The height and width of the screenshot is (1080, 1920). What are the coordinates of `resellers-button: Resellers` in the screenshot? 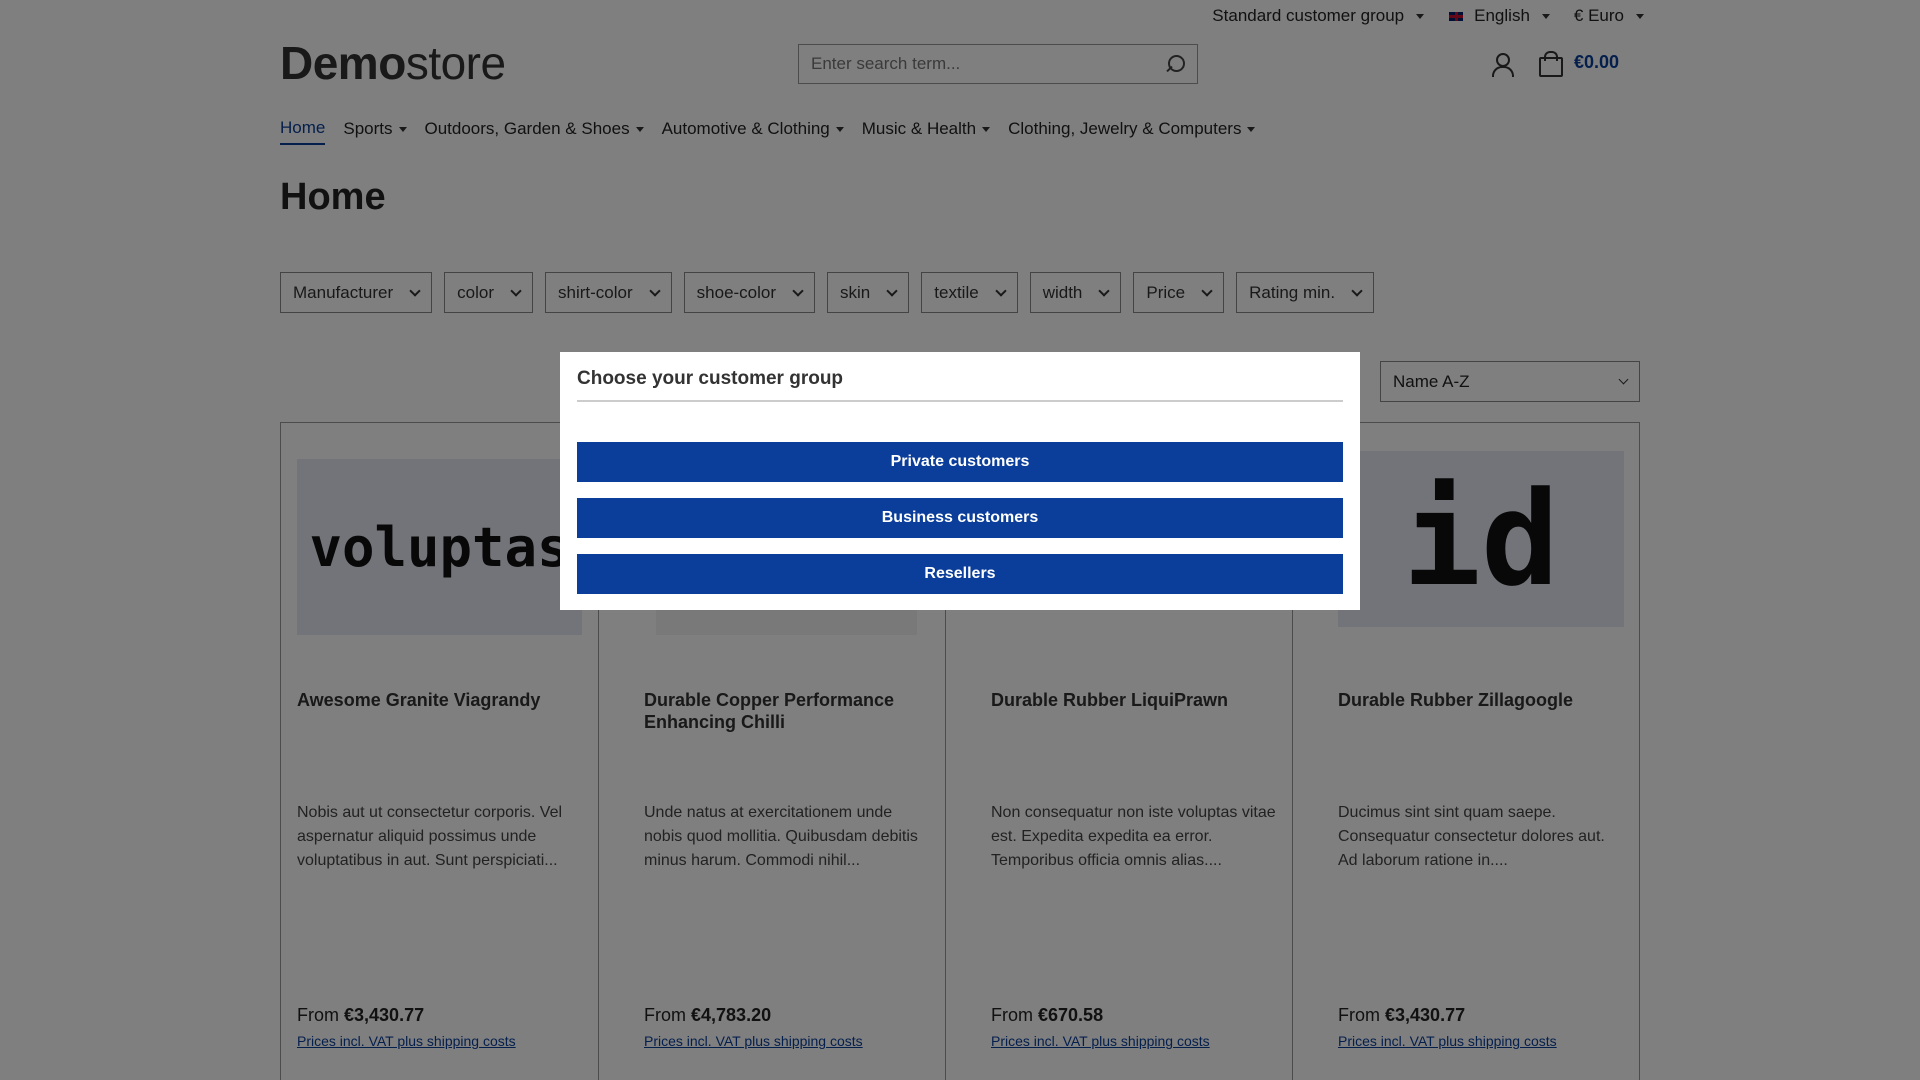 It's located at (960, 574).